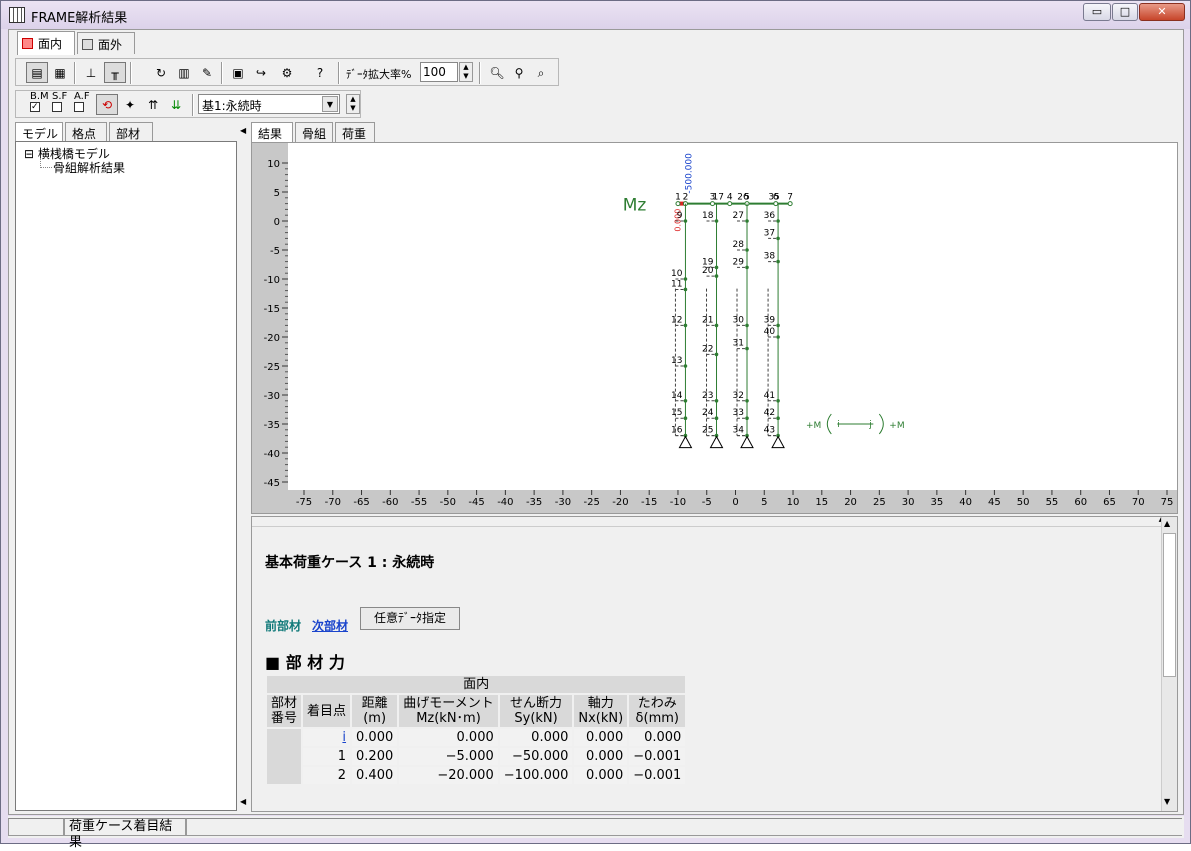  Describe the element at coordinates (769, 233) in the screenshot. I see `pile-node-label: 37` at that location.